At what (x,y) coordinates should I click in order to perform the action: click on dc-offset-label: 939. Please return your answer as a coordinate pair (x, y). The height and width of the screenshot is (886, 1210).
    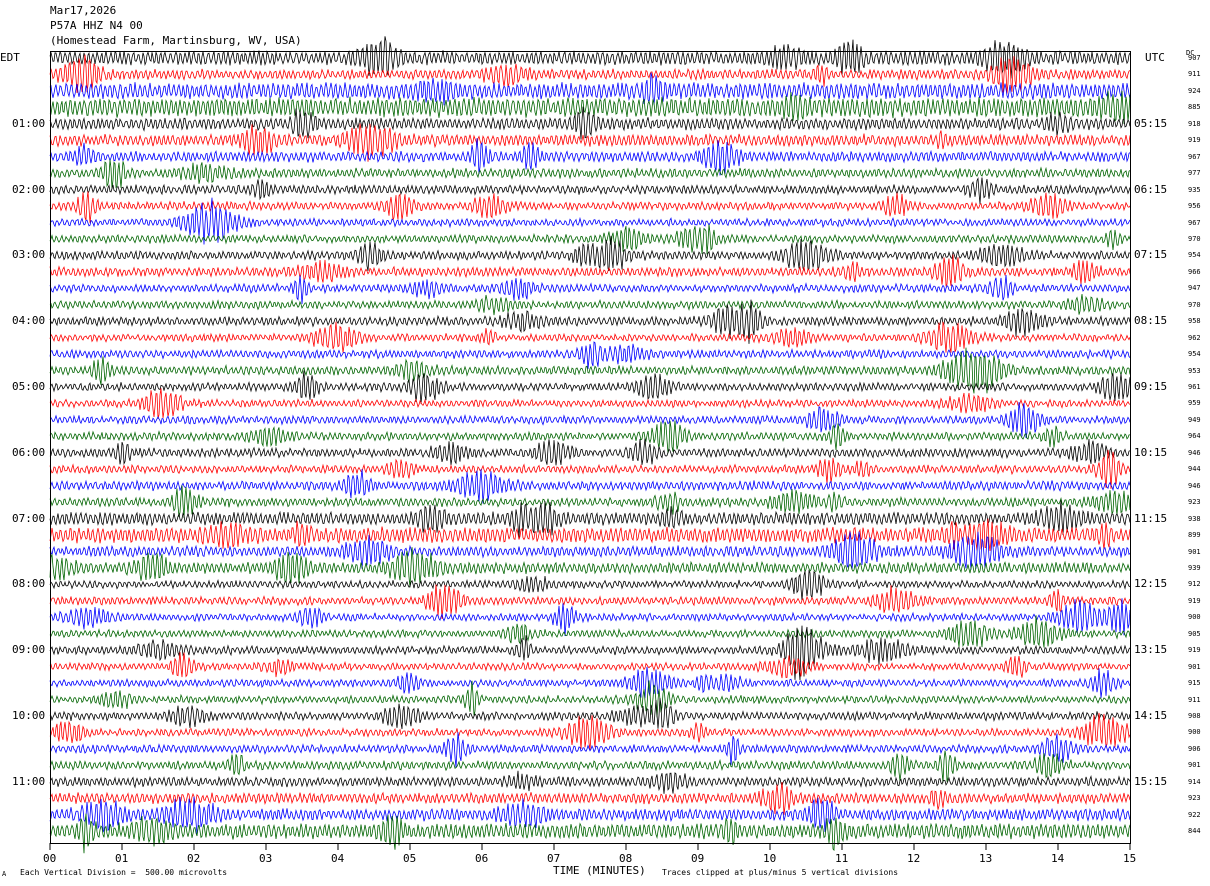
    Looking at the image, I should click on (1194, 567).